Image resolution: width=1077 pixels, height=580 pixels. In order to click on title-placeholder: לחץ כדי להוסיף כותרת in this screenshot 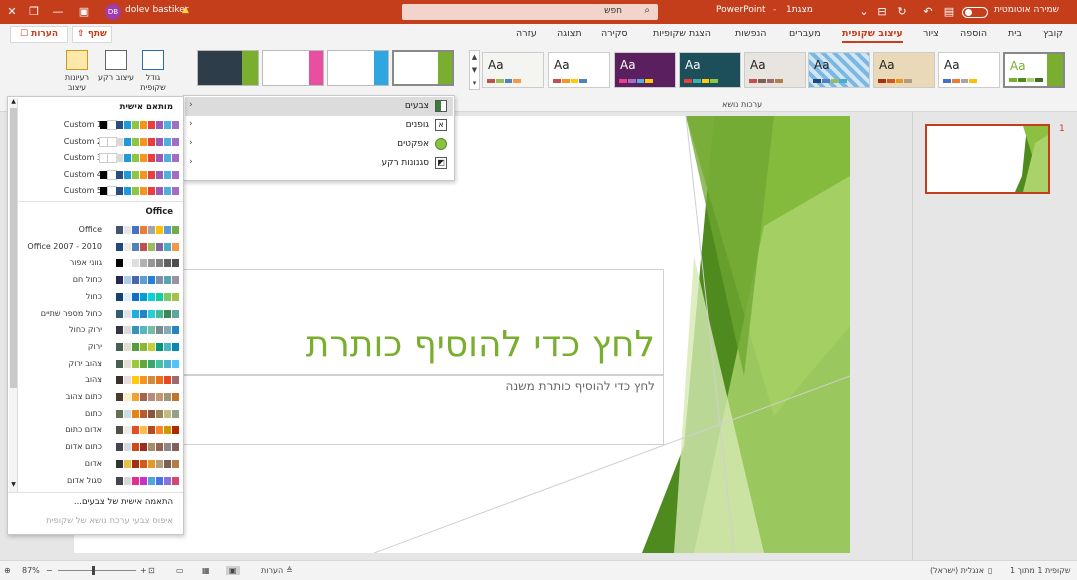, I will do `click(422, 322)`.